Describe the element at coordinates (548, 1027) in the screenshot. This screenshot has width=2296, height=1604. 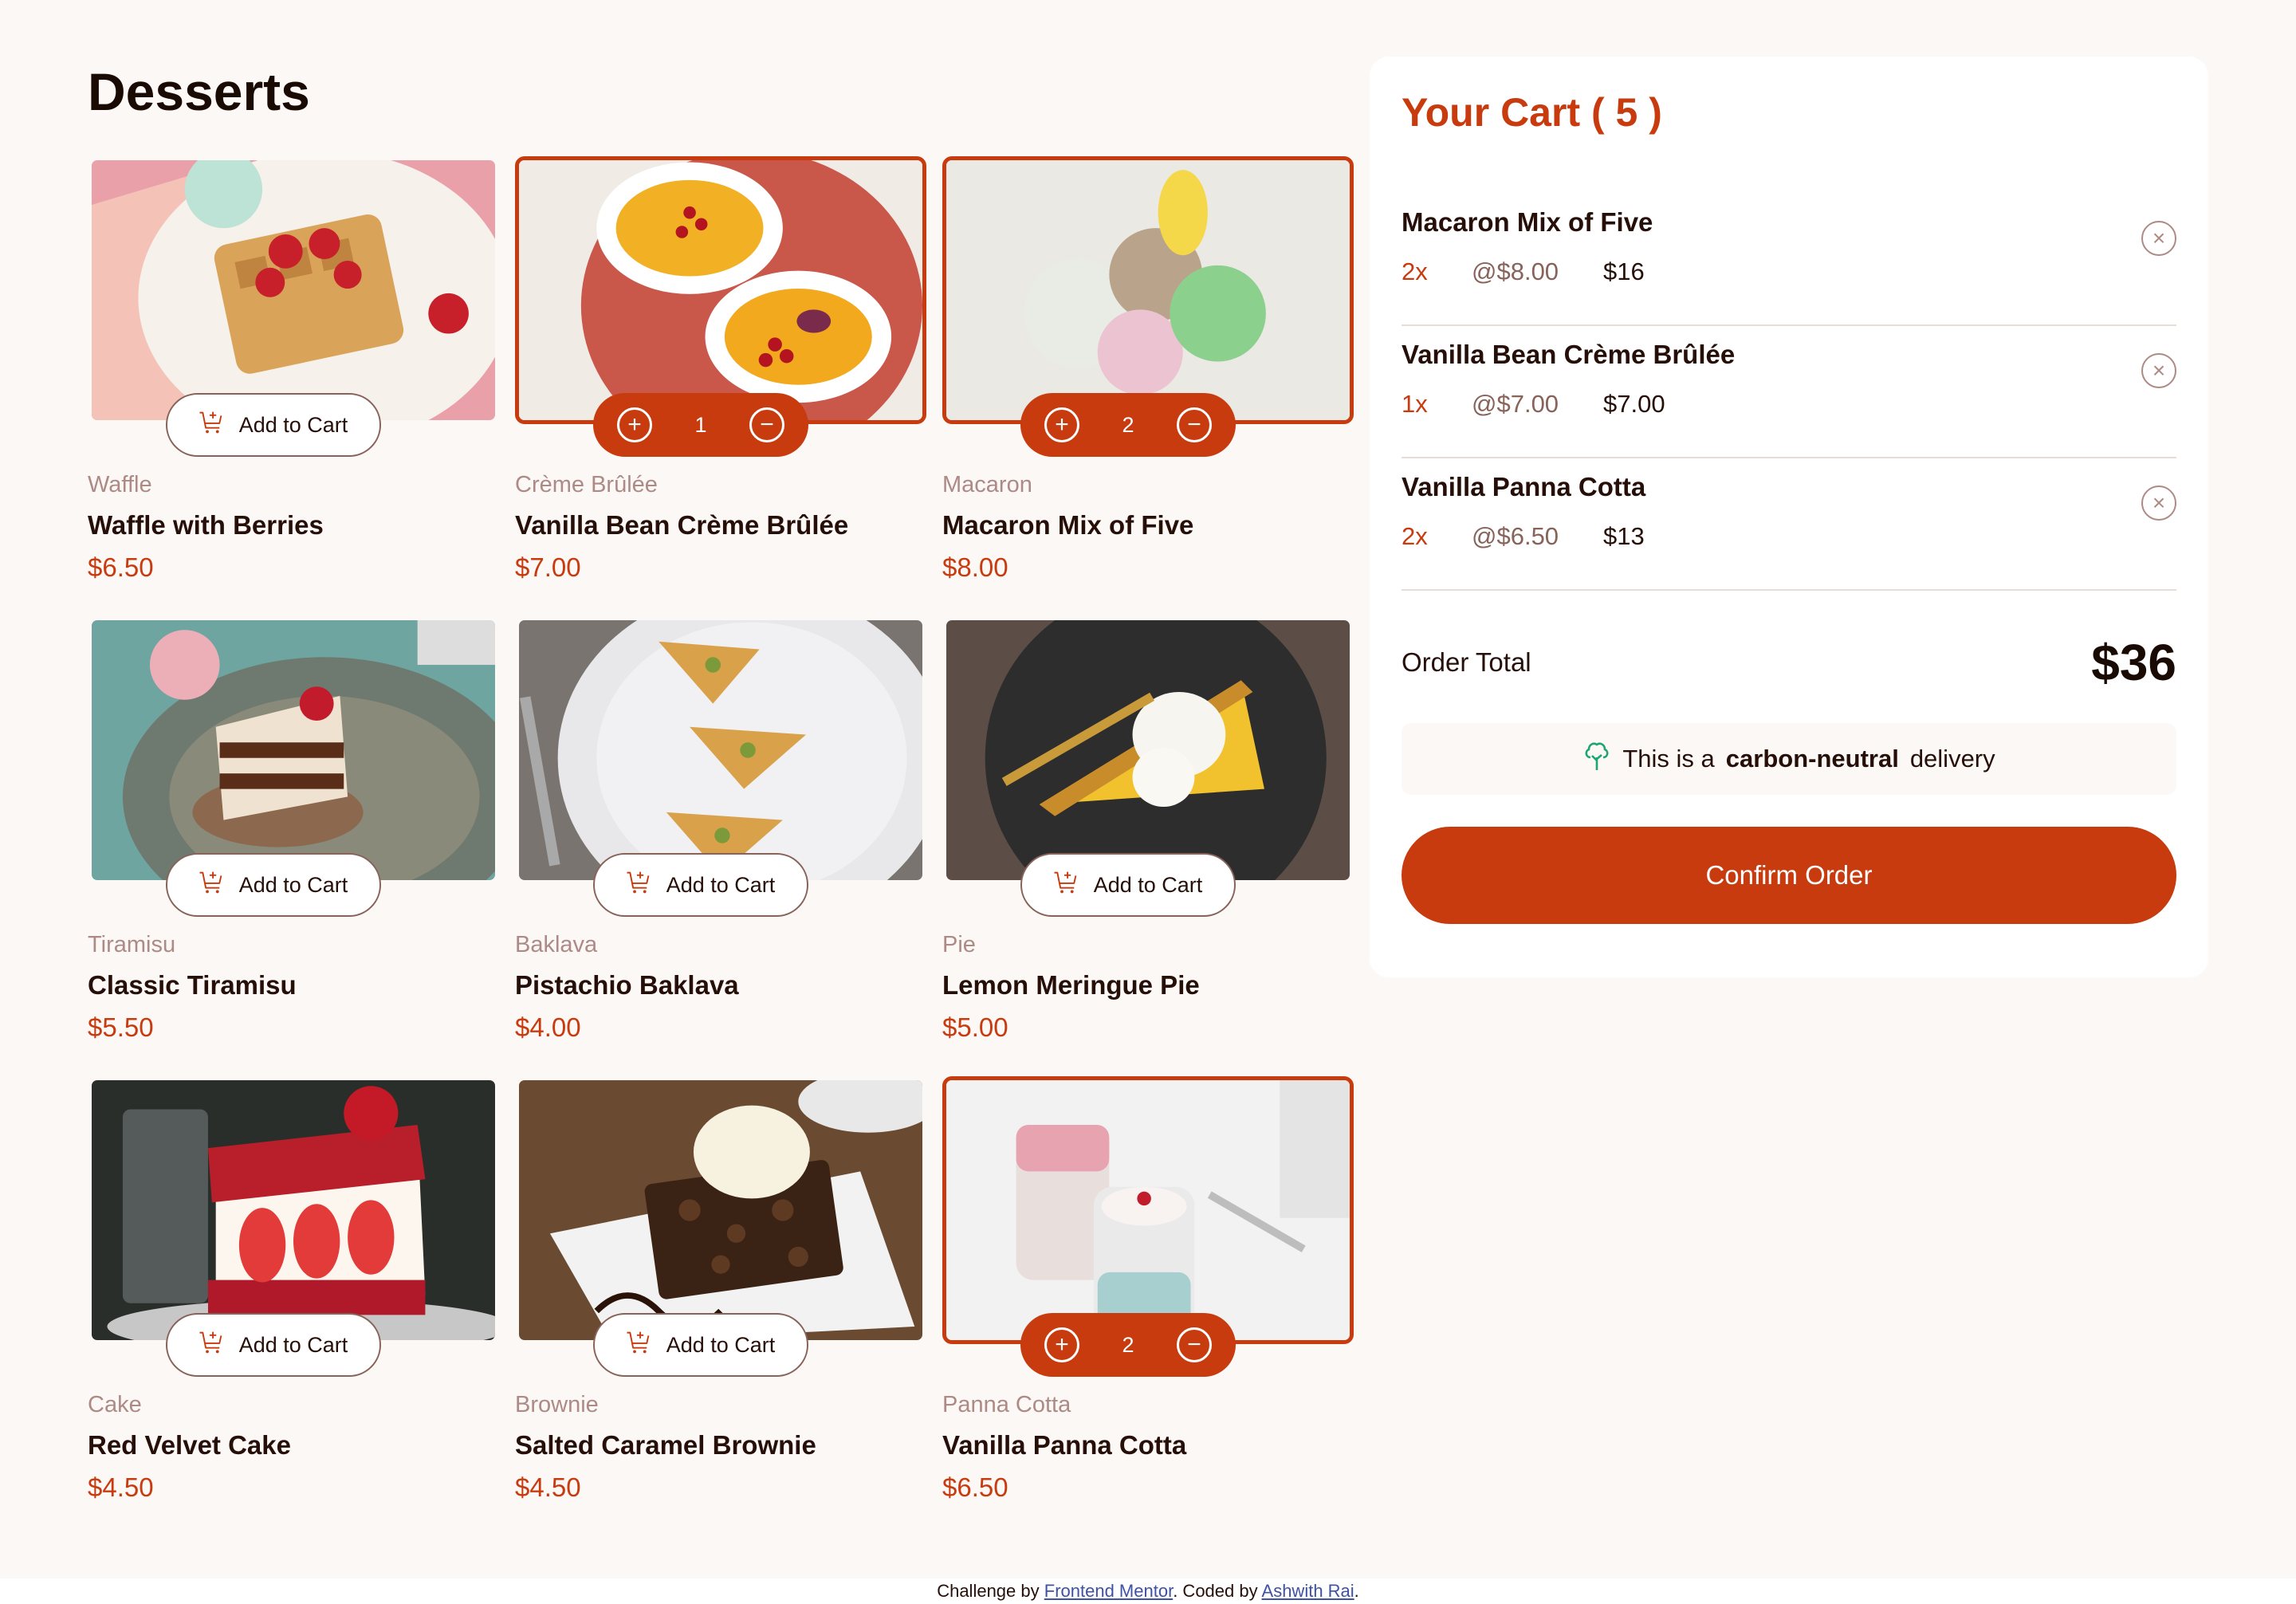
I see `product-price: $4.00` at that location.